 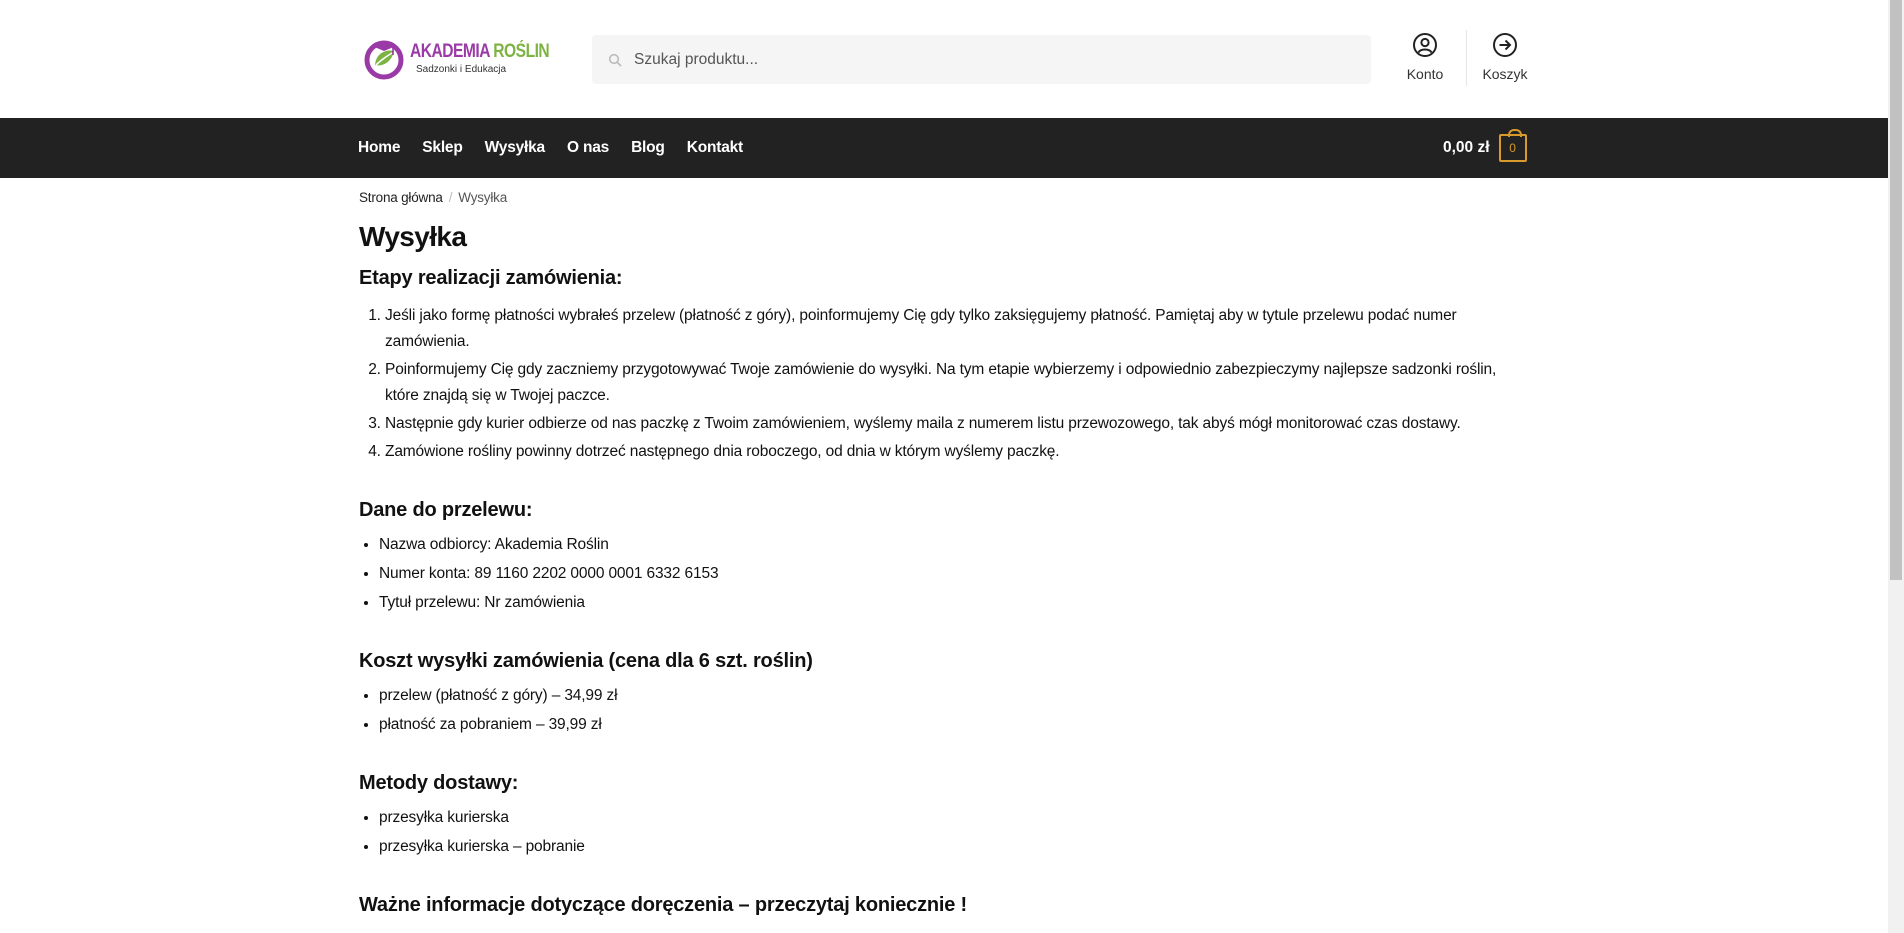 What do you see at coordinates (955, 603) in the screenshot?
I see `list-item: Tytuł przelewu: Nr zamówienia` at bounding box center [955, 603].